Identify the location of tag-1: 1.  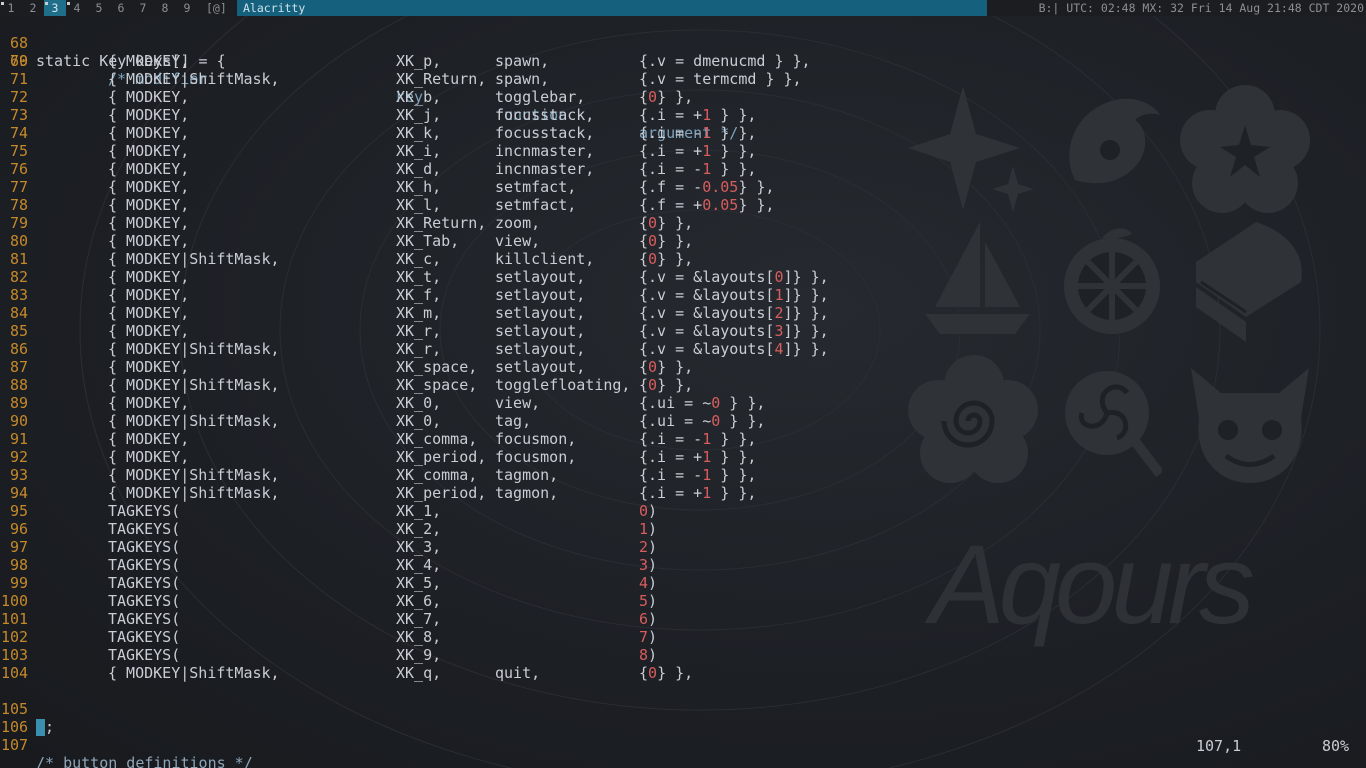
(11, 8).